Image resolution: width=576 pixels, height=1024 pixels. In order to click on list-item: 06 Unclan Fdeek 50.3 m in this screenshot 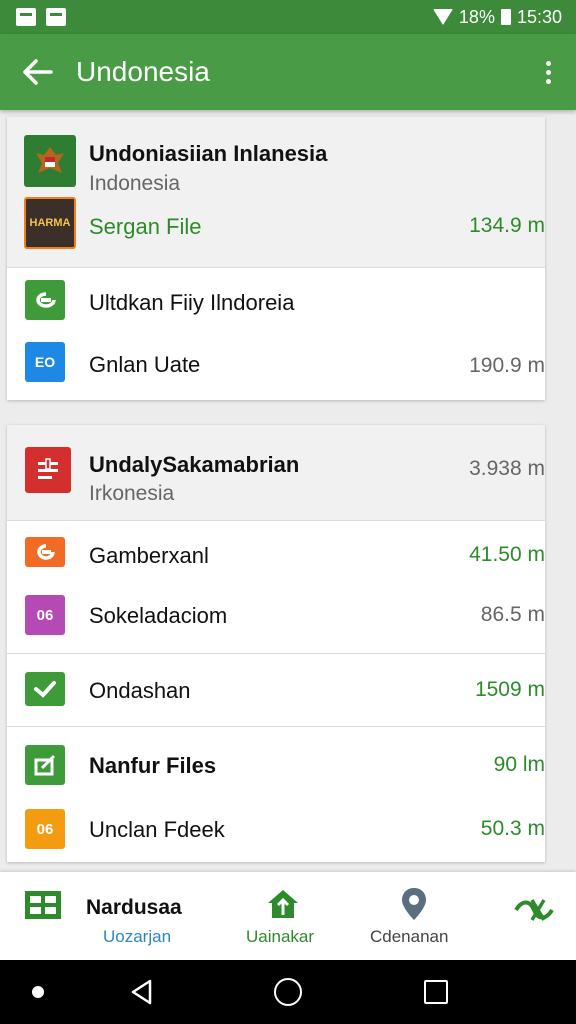, I will do `click(276, 829)`.